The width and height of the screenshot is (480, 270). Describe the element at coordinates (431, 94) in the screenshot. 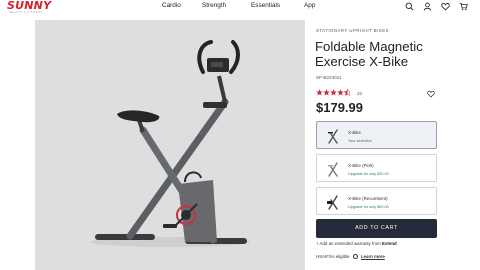

I see `wishlist-heart-icon` at that location.